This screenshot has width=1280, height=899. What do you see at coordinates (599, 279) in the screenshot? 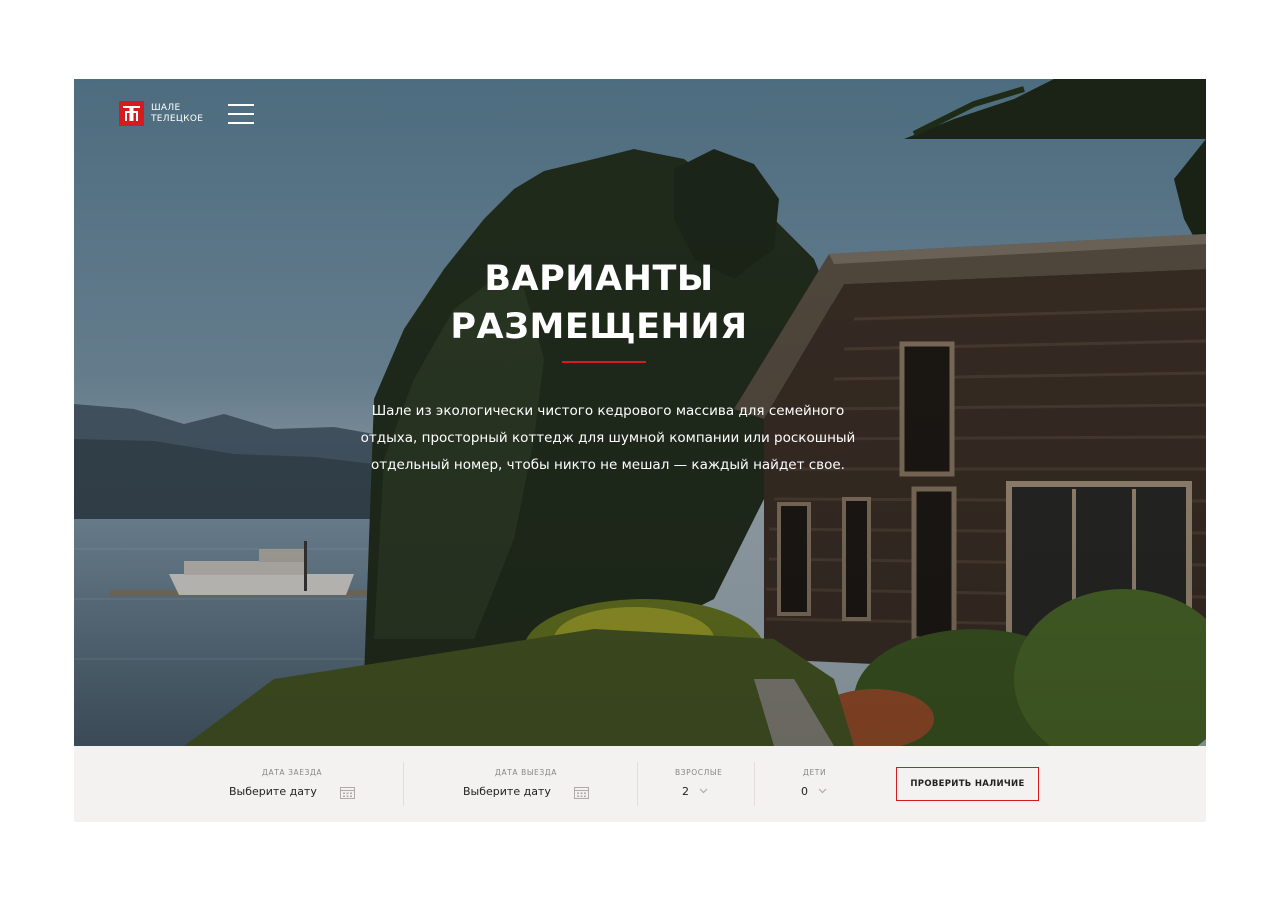
I see `page-title-line-1: ВАРИАНТЫ` at bounding box center [599, 279].